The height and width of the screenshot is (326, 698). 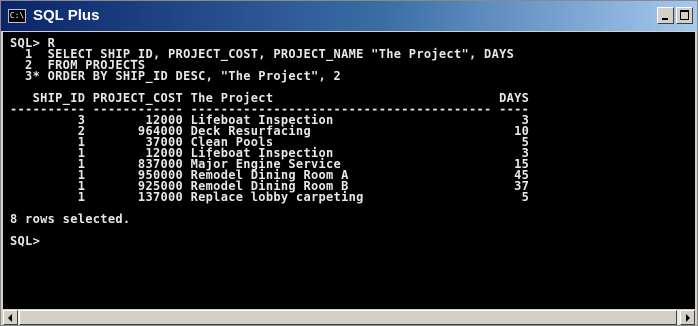 What do you see at coordinates (684, 15) in the screenshot?
I see `maximize-button` at bounding box center [684, 15].